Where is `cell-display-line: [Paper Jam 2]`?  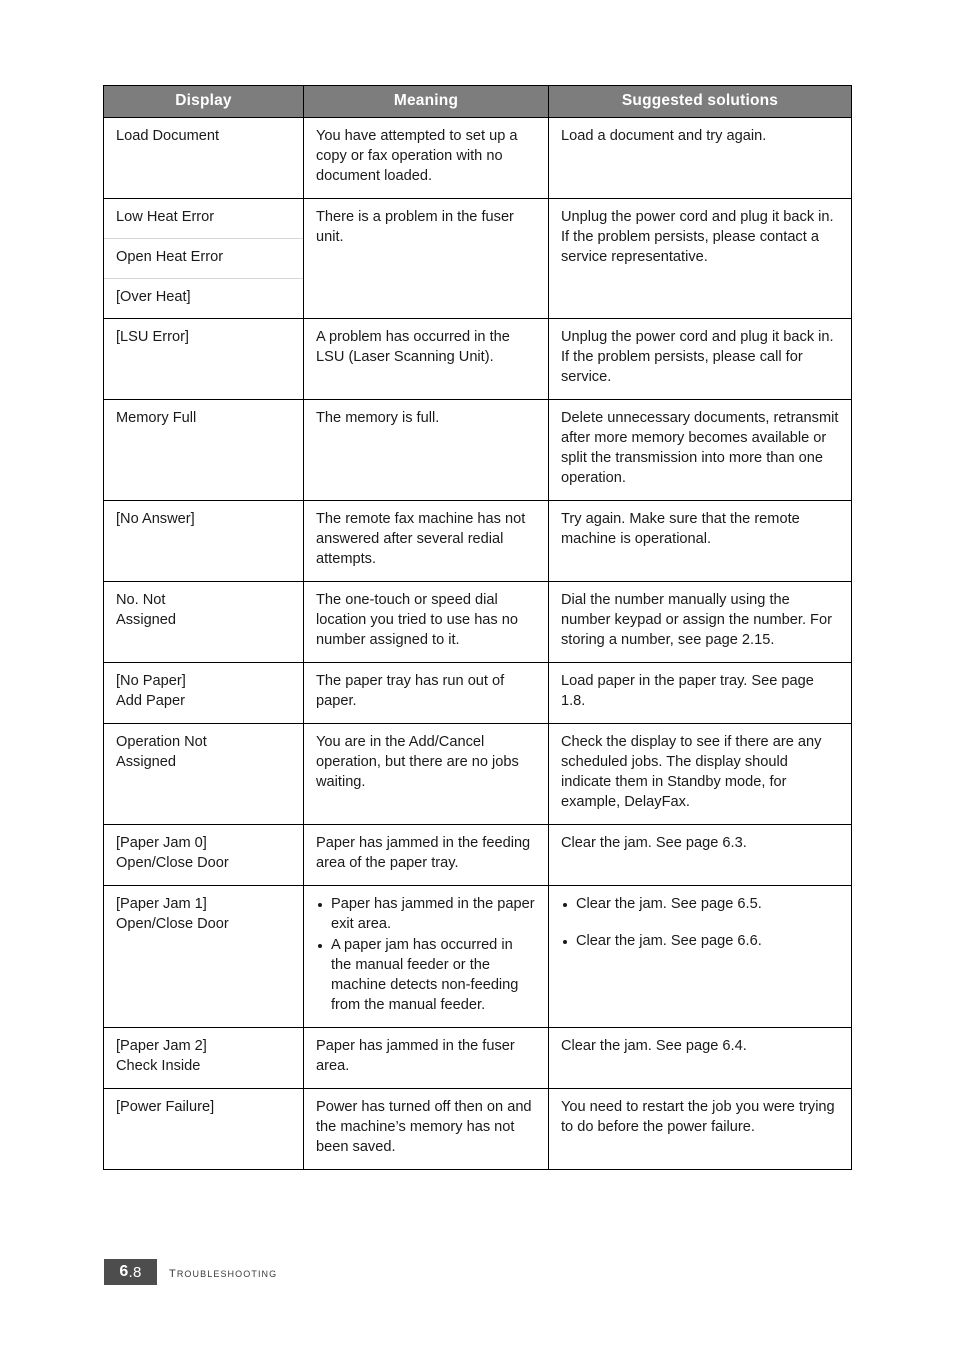
cell-display-line: [Paper Jam 2] is located at coordinates (161, 1046).